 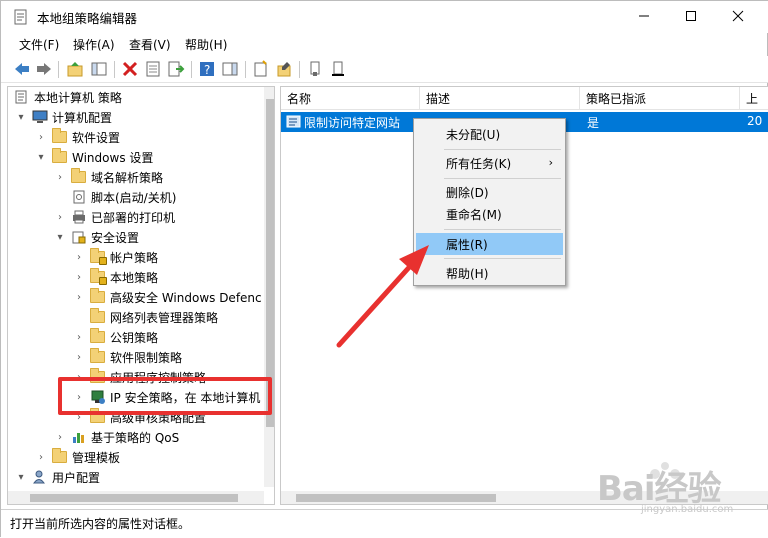 What do you see at coordinates (659, 489) in the screenshot?
I see `watermark-text: Bai经验` at bounding box center [659, 489].